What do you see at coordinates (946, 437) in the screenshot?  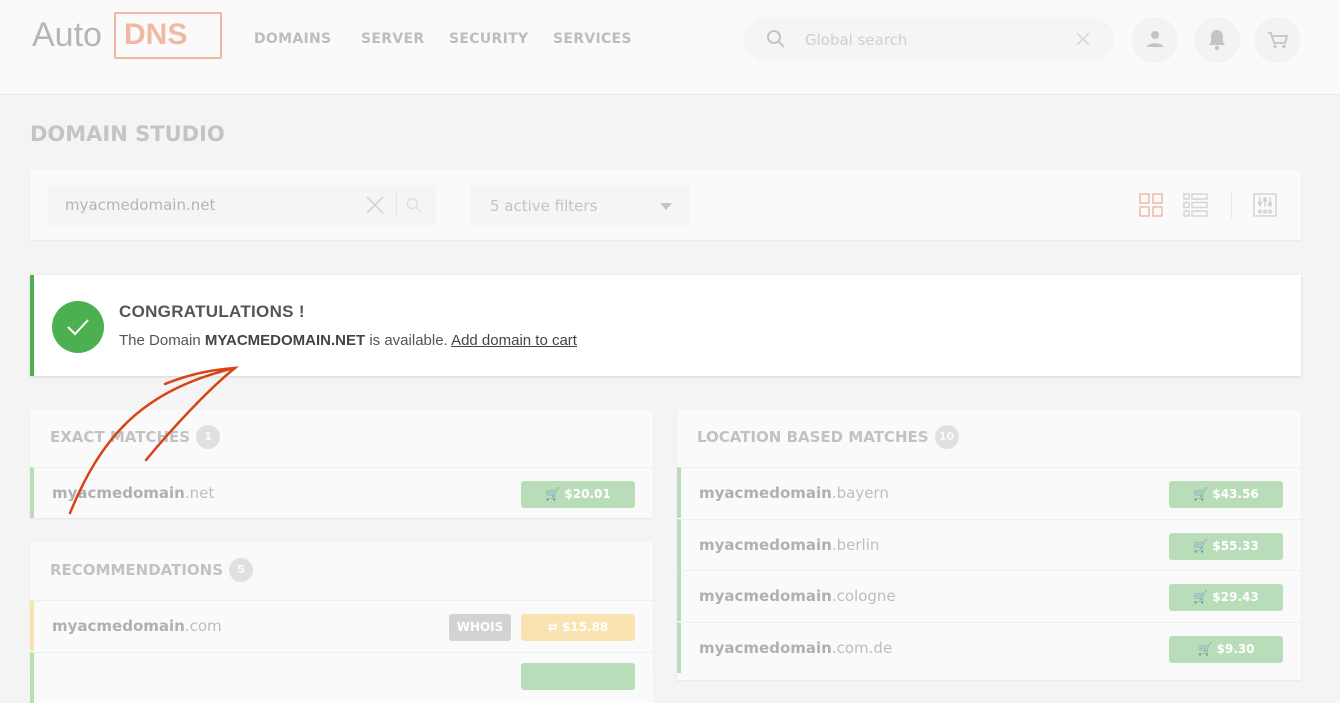 I see `count-badge: 10` at bounding box center [946, 437].